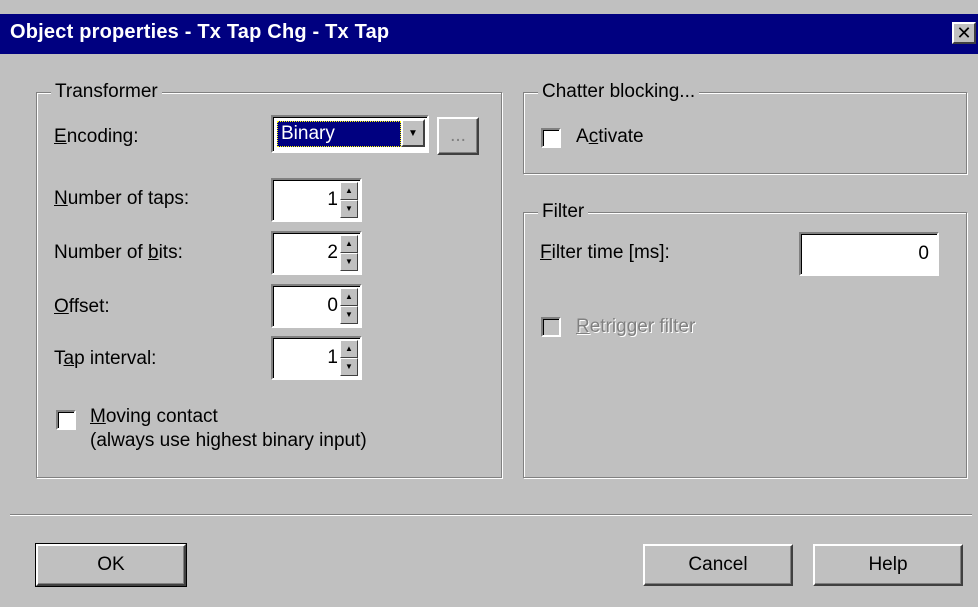 The image size is (978, 607). What do you see at coordinates (332, 305) in the screenshot?
I see `offset-value: 0` at bounding box center [332, 305].